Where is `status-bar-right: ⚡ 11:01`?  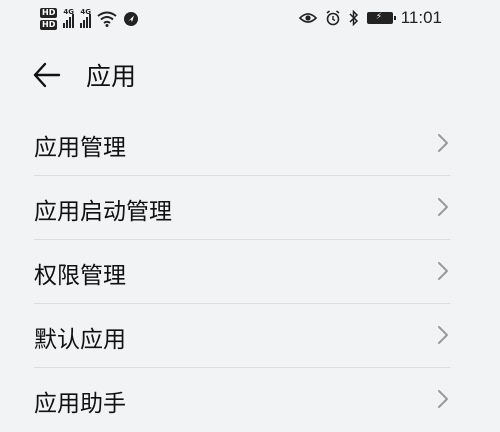
status-bar-right: ⚡ 11:01 is located at coordinates (370, 18).